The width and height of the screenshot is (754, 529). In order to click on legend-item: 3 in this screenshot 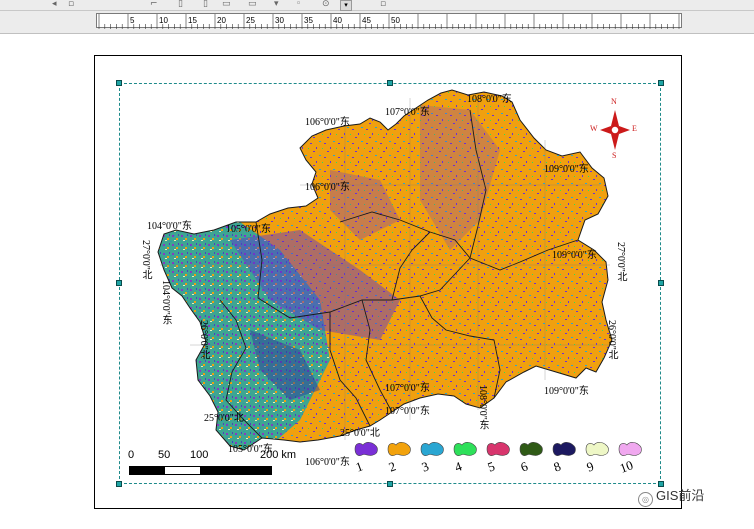, I will do `click(433, 458)`.